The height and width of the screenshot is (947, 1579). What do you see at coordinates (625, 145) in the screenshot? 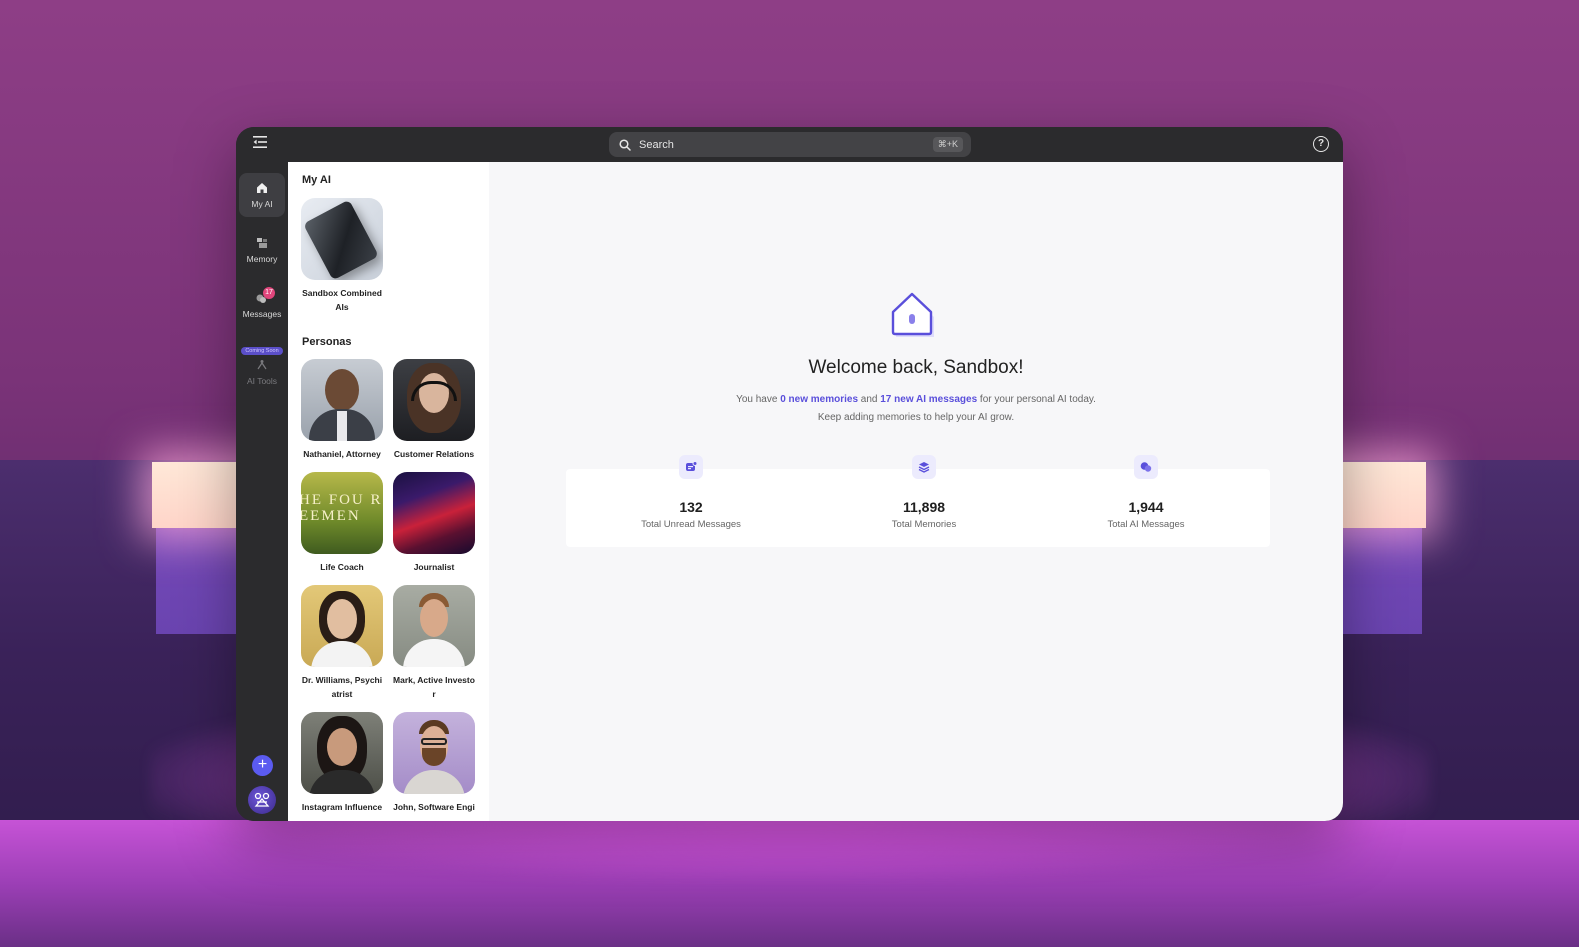
I see `search-icon` at bounding box center [625, 145].